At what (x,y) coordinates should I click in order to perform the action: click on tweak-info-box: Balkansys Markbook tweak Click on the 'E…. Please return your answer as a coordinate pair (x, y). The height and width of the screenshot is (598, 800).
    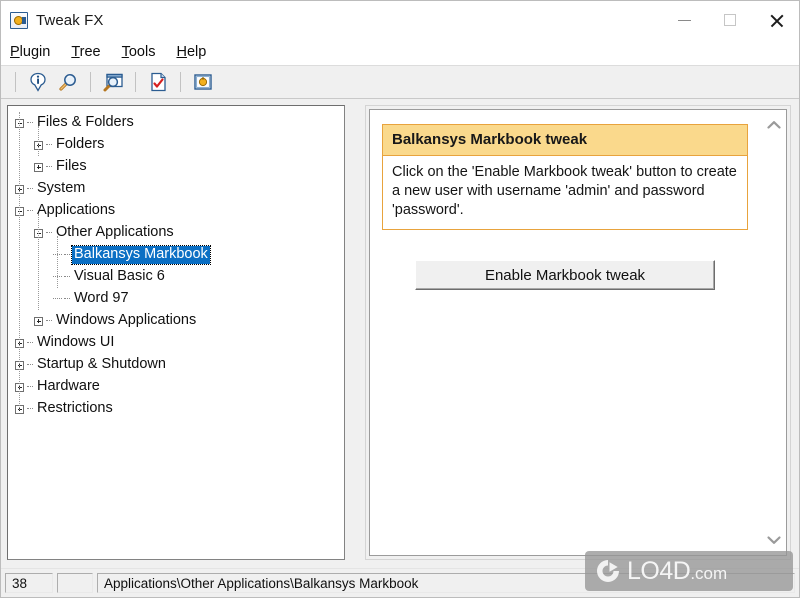
    Looking at the image, I should click on (565, 177).